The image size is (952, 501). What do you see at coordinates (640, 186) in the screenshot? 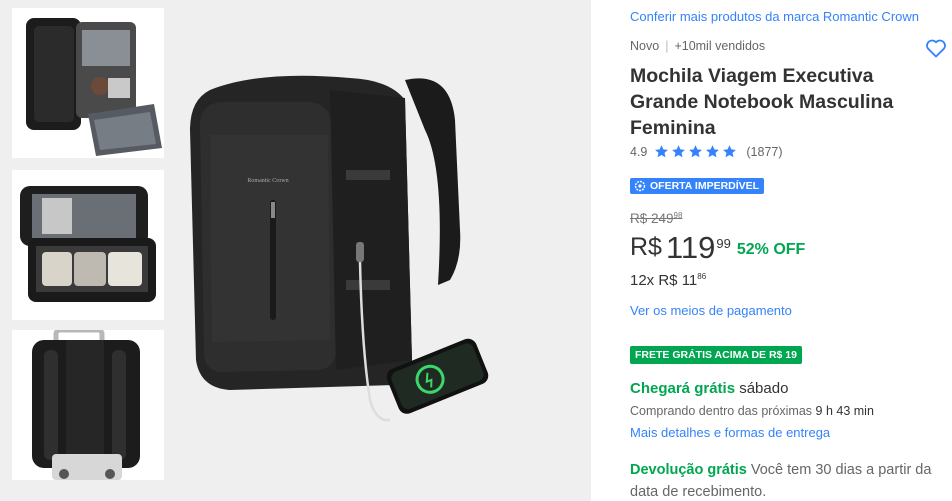
I see `gear-icon` at bounding box center [640, 186].